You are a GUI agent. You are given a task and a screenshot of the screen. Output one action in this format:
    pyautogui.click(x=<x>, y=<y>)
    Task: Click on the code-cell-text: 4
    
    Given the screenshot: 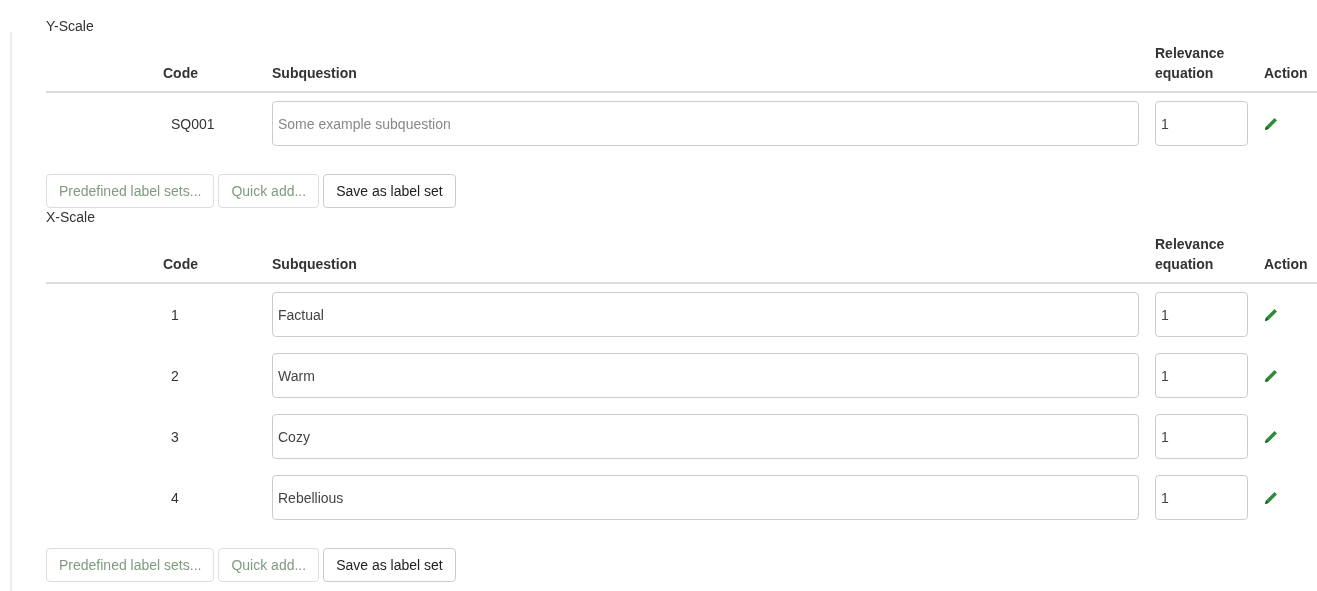 What is the action you would take?
    pyautogui.click(x=174, y=498)
    